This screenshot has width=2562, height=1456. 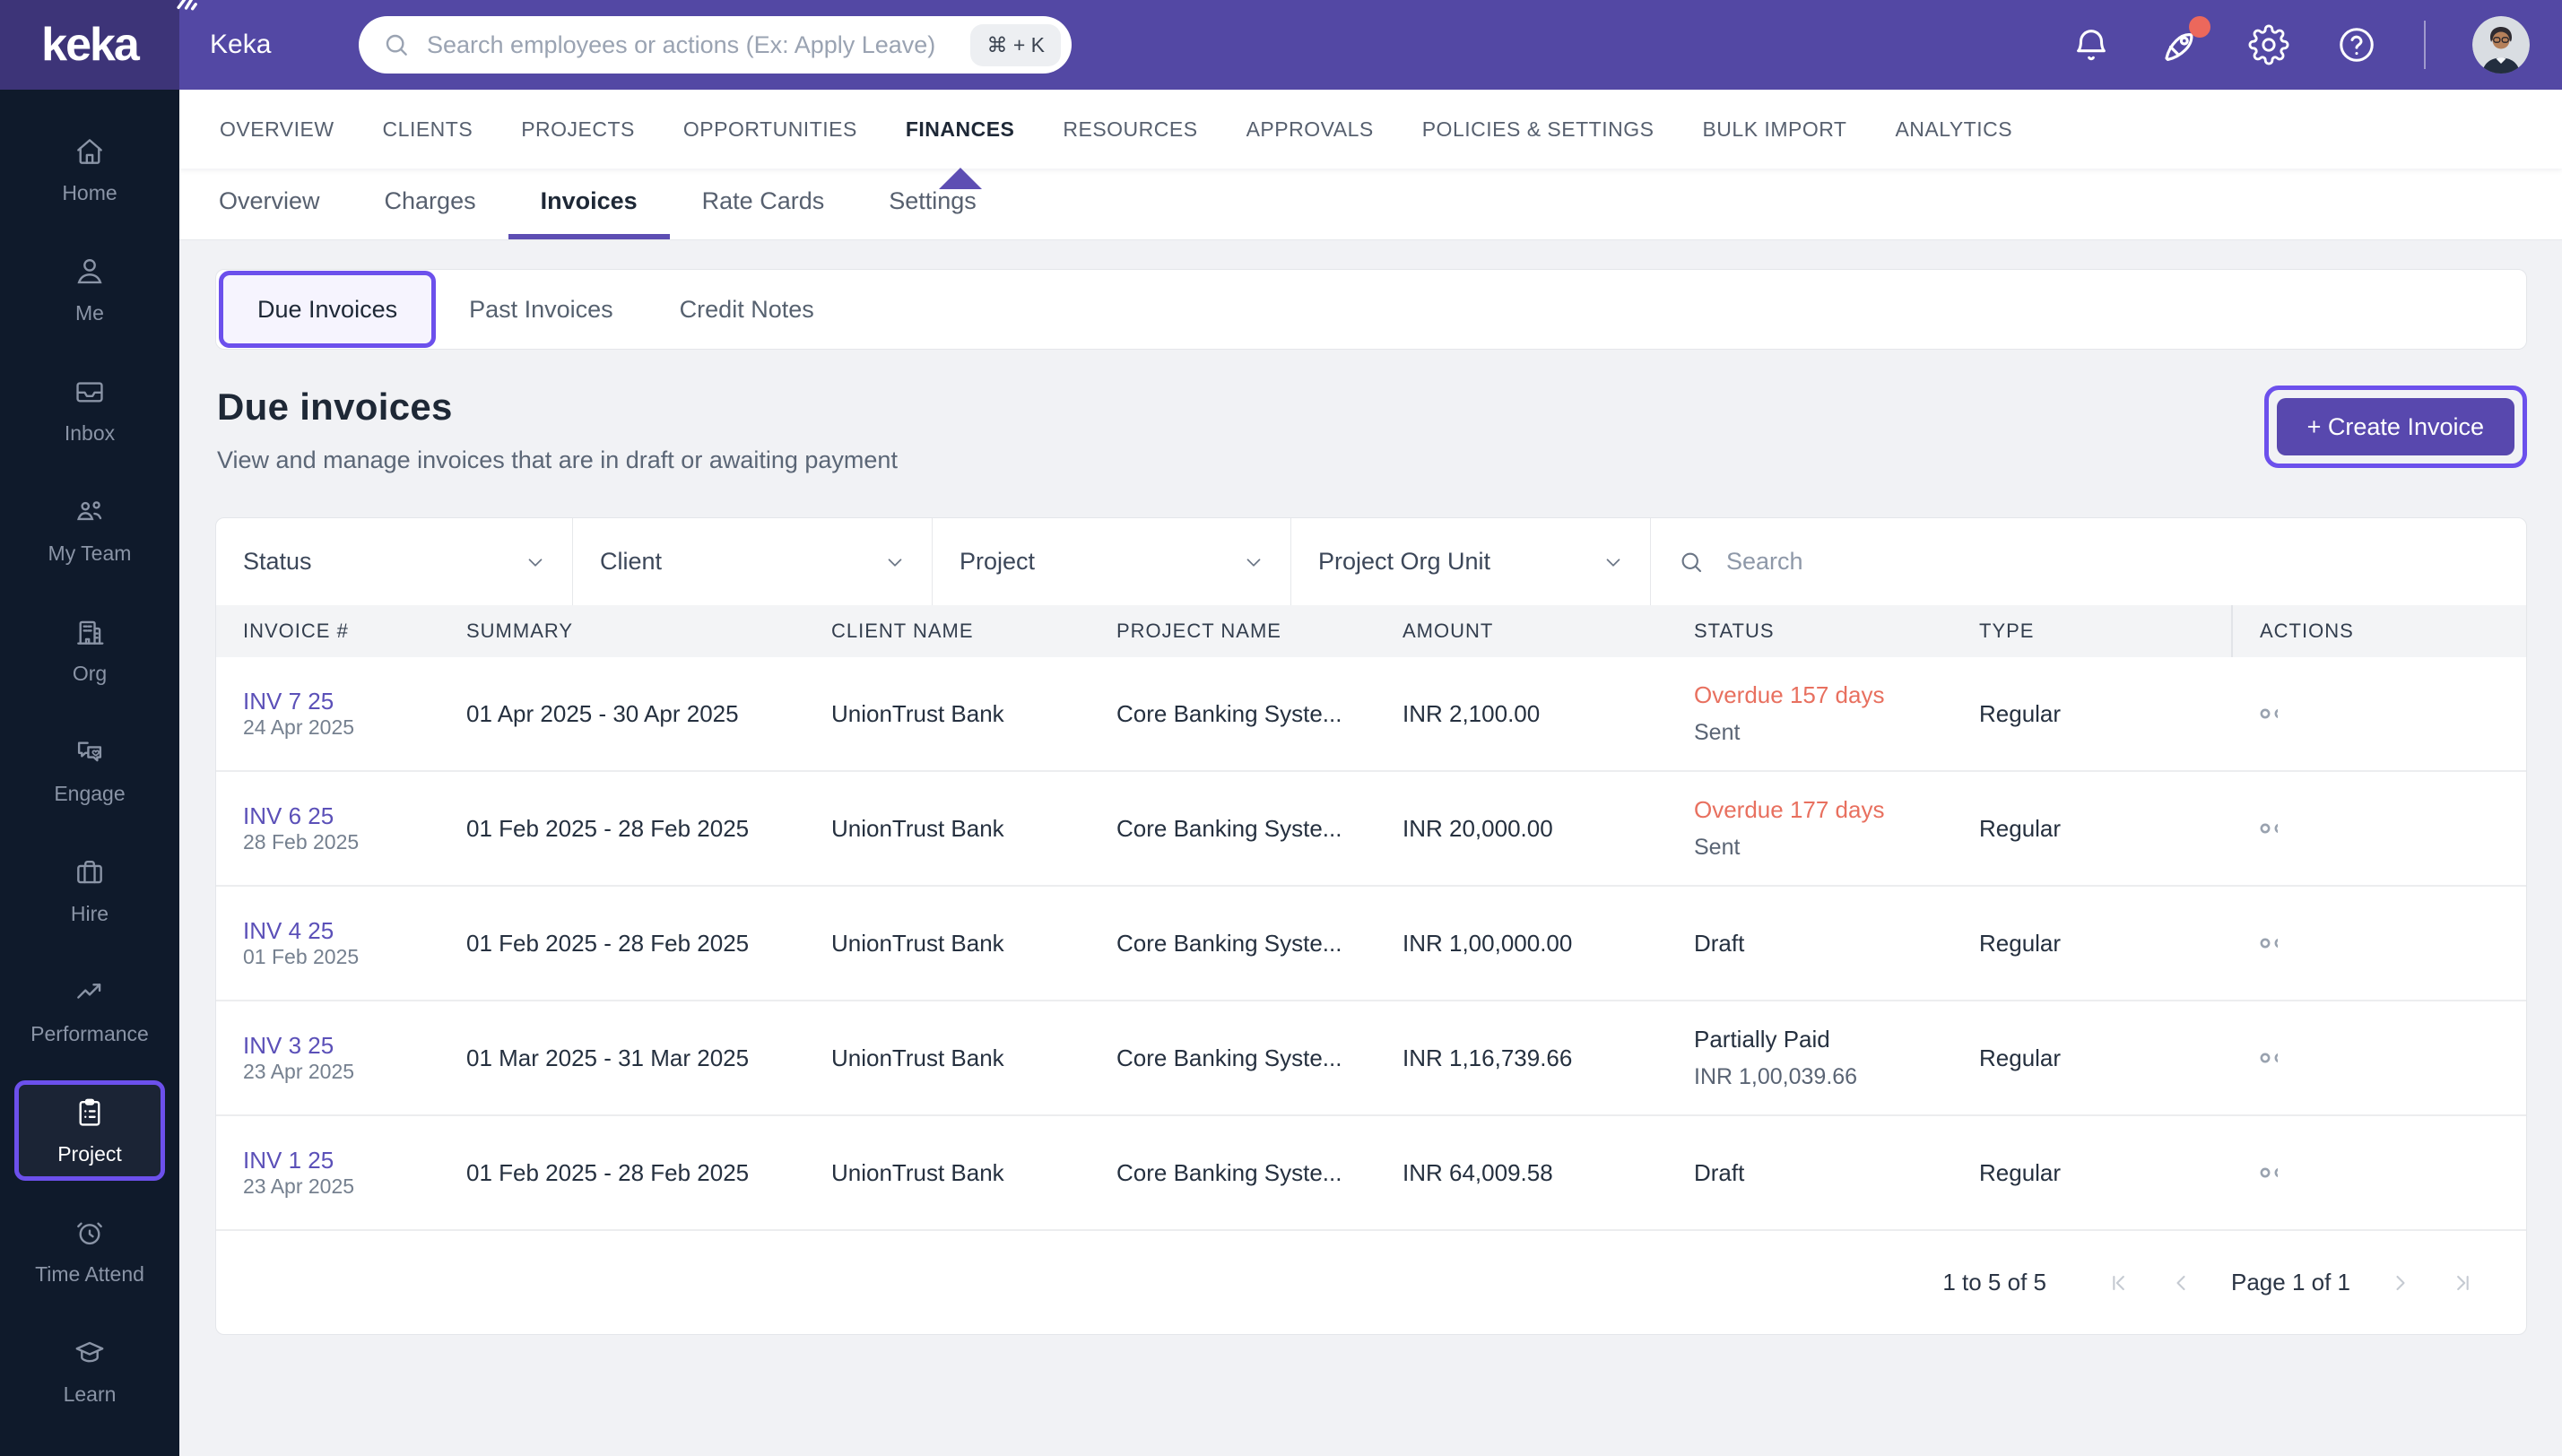 I want to click on pagination-range: 1 to 5 of 5, so click(x=1994, y=1282).